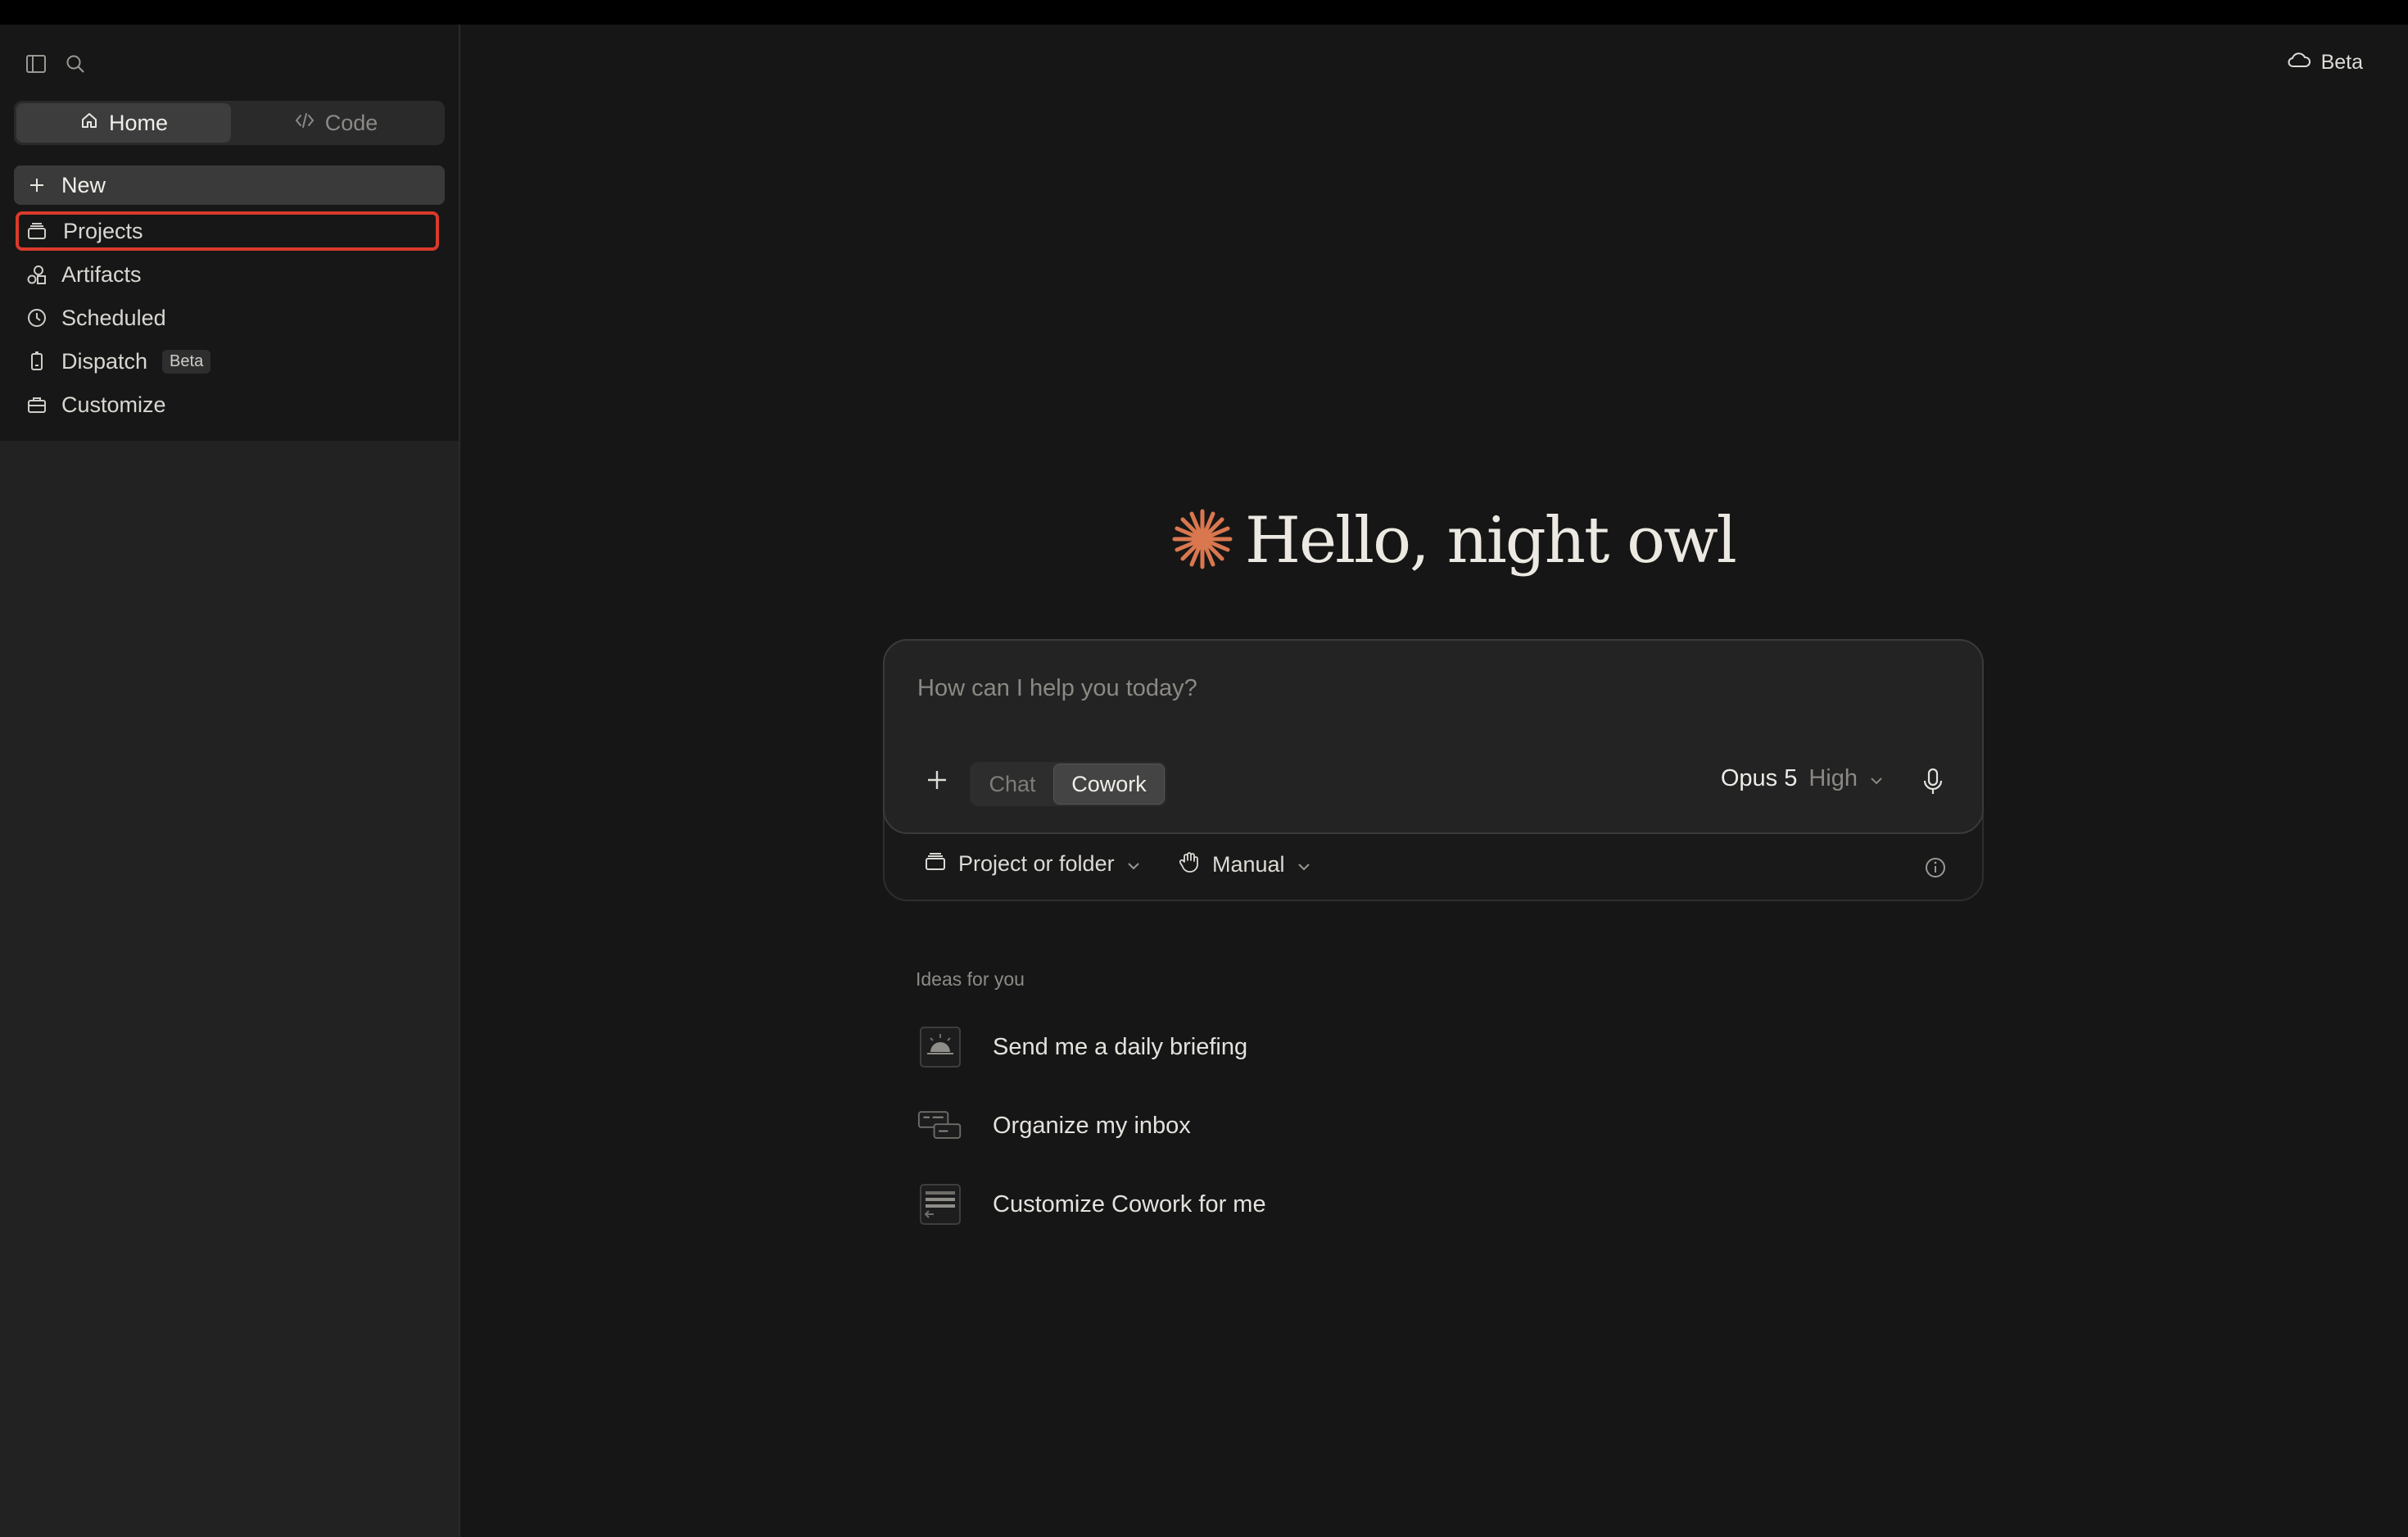  What do you see at coordinates (1012, 785) in the screenshot?
I see `mode-chat-button: Chat` at bounding box center [1012, 785].